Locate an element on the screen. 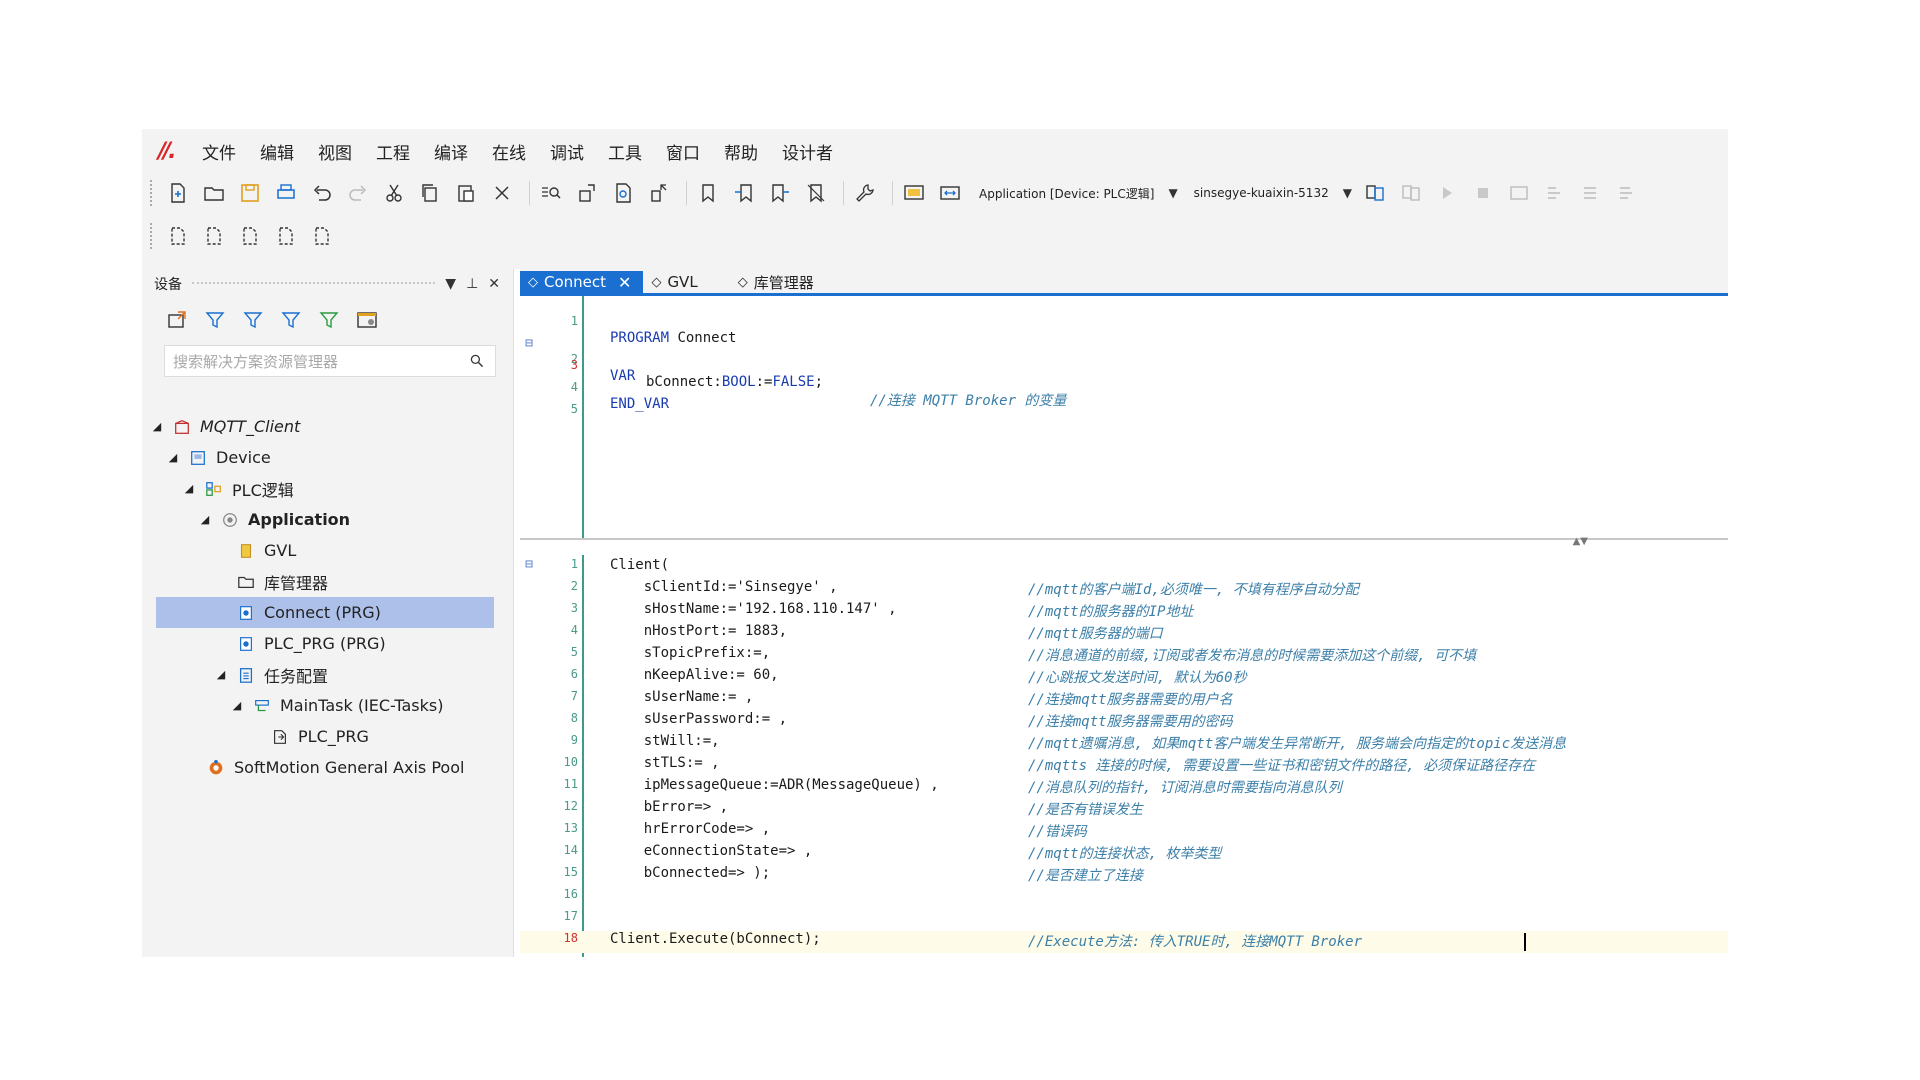 This screenshot has height=1080, width=1920. dropdown-icon: ▼ is located at coordinates (450, 284).